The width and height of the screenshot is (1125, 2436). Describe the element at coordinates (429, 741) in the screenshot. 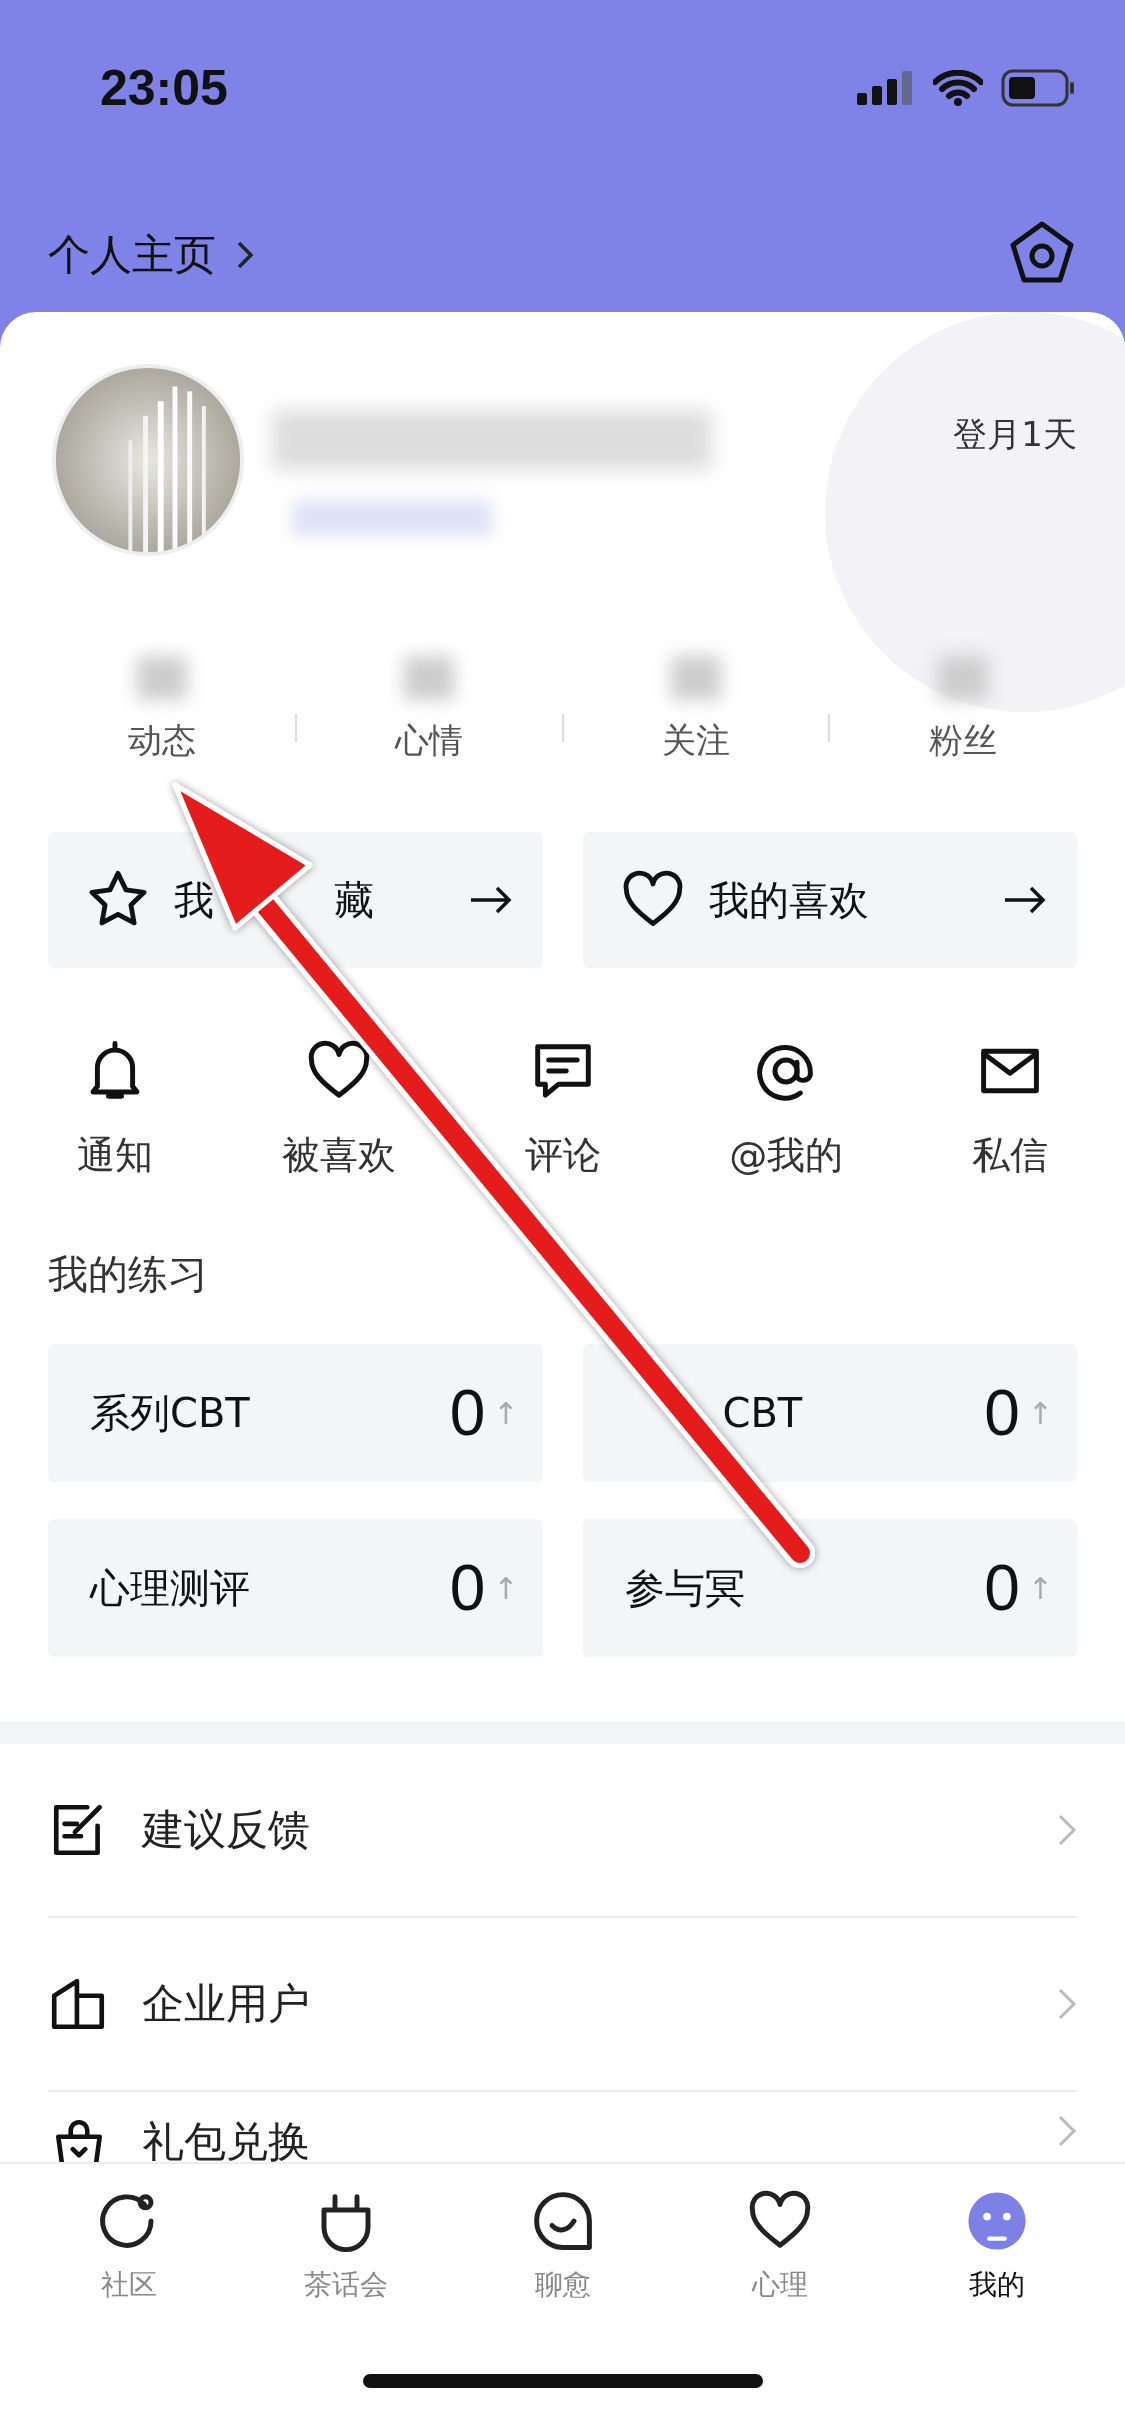

I see `stat-label: 心情` at that location.